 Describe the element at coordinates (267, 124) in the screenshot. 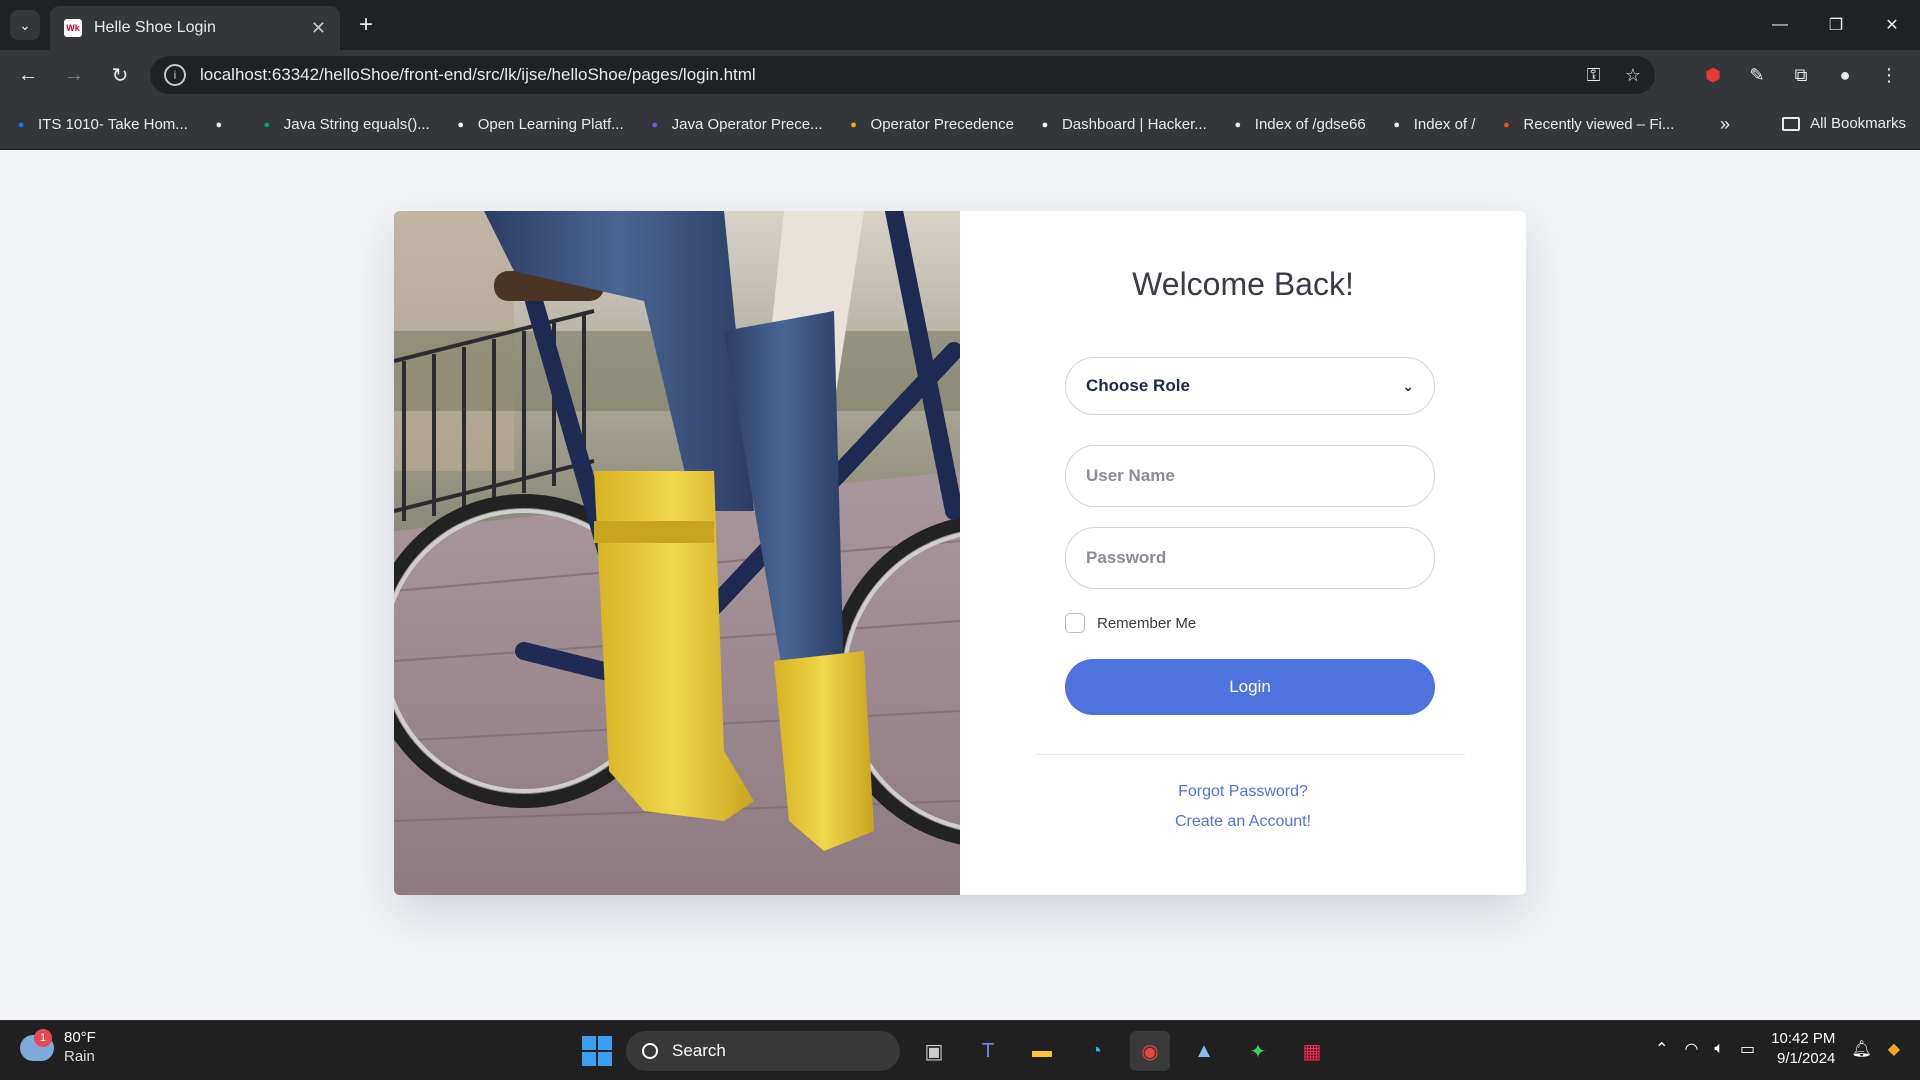

I see `w3-icon: ●` at that location.